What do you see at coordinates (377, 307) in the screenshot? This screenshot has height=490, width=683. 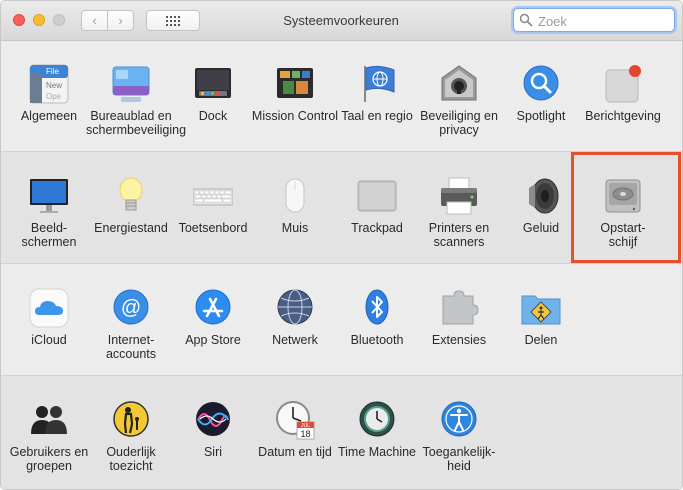 I see `bluetooth-icon` at bounding box center [377, 307].